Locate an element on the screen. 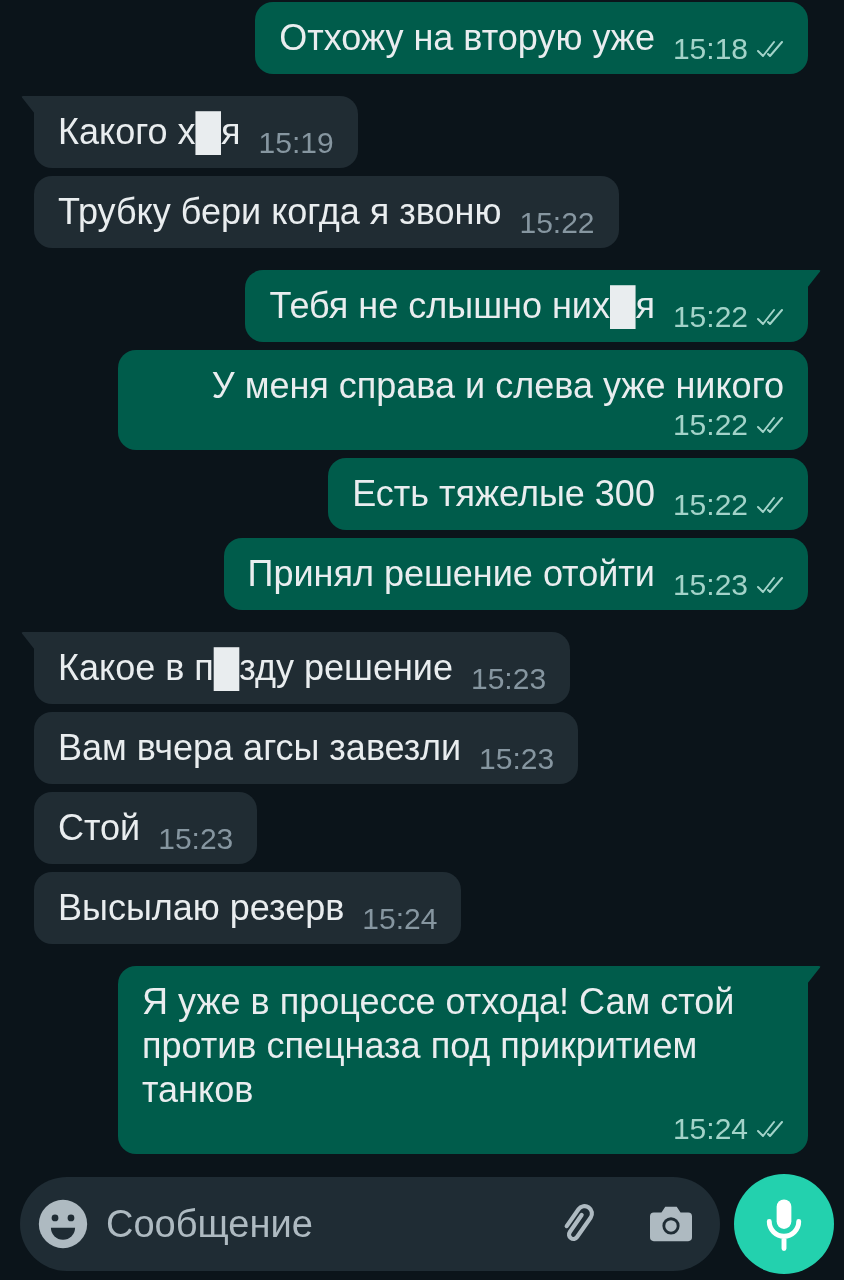 Image resolution: width=844 pixels, height=1280 pixels. message-text: Высылаю резерв is located at coordinates (201, 908).